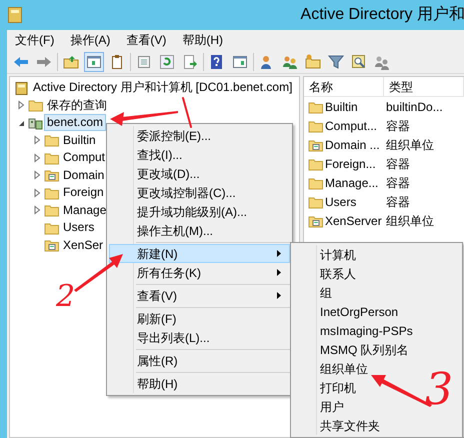 The image size is (464, 438). What do you see at coordinates (439, 390) in the screenshot?
I see `annotation-number: 3` at bounding box center [439, 390].